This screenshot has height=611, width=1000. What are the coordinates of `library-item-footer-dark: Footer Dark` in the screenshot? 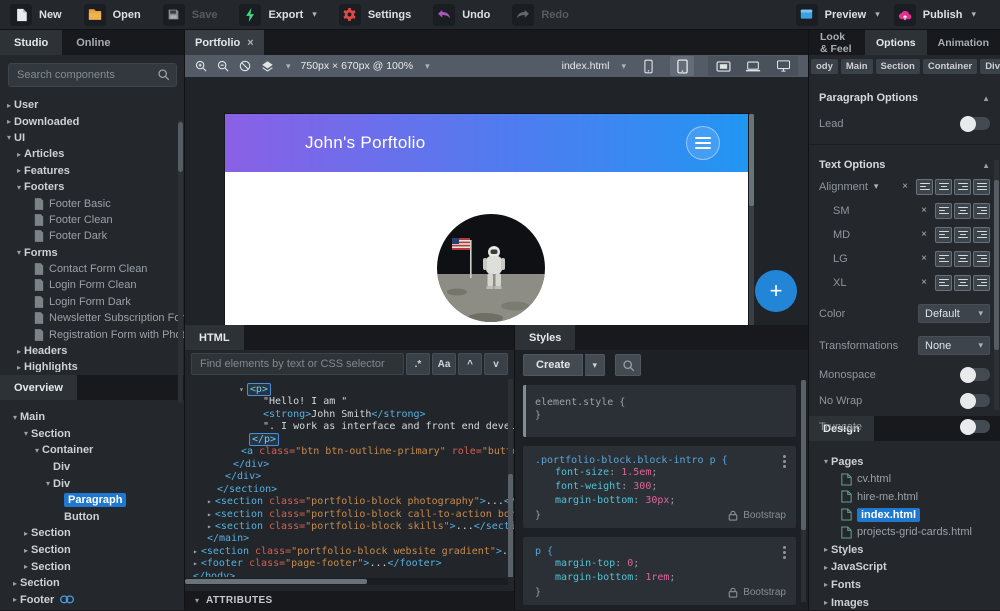 It's located at (94, 236).